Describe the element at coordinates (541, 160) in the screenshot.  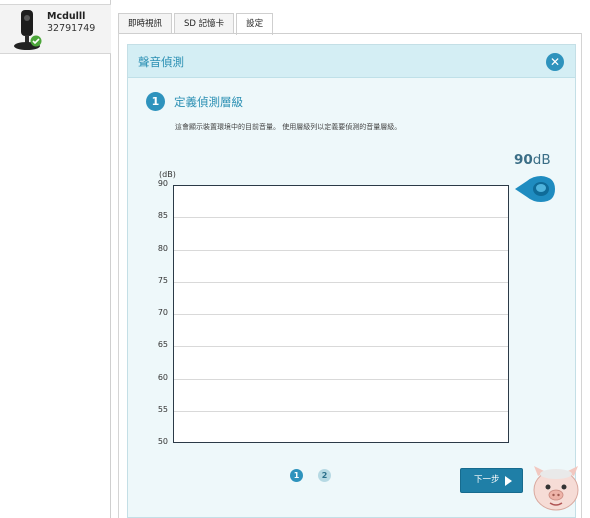
I see `level-unit: dB` at that location.